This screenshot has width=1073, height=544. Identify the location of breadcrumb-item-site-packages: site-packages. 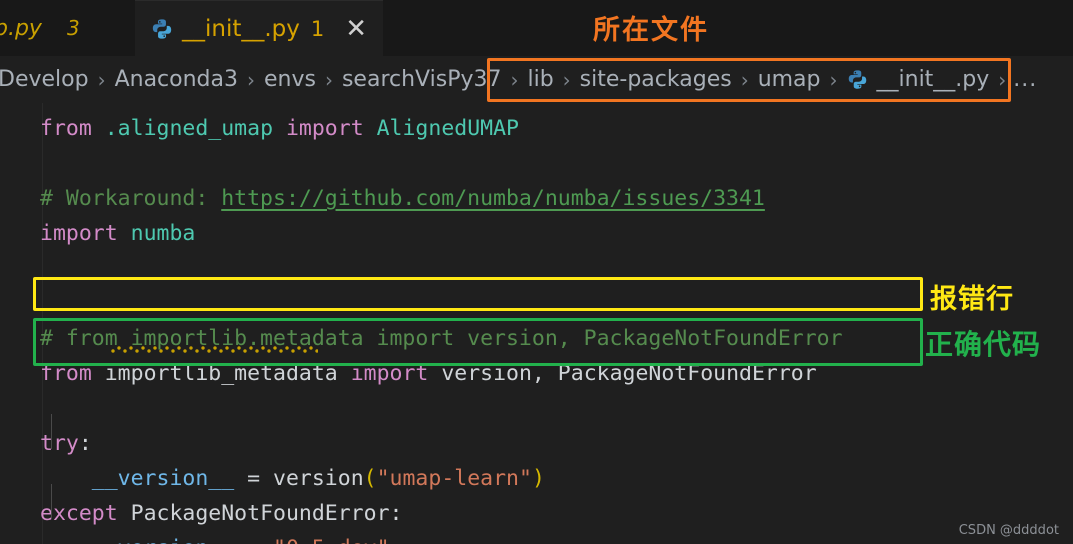
(656, 79).